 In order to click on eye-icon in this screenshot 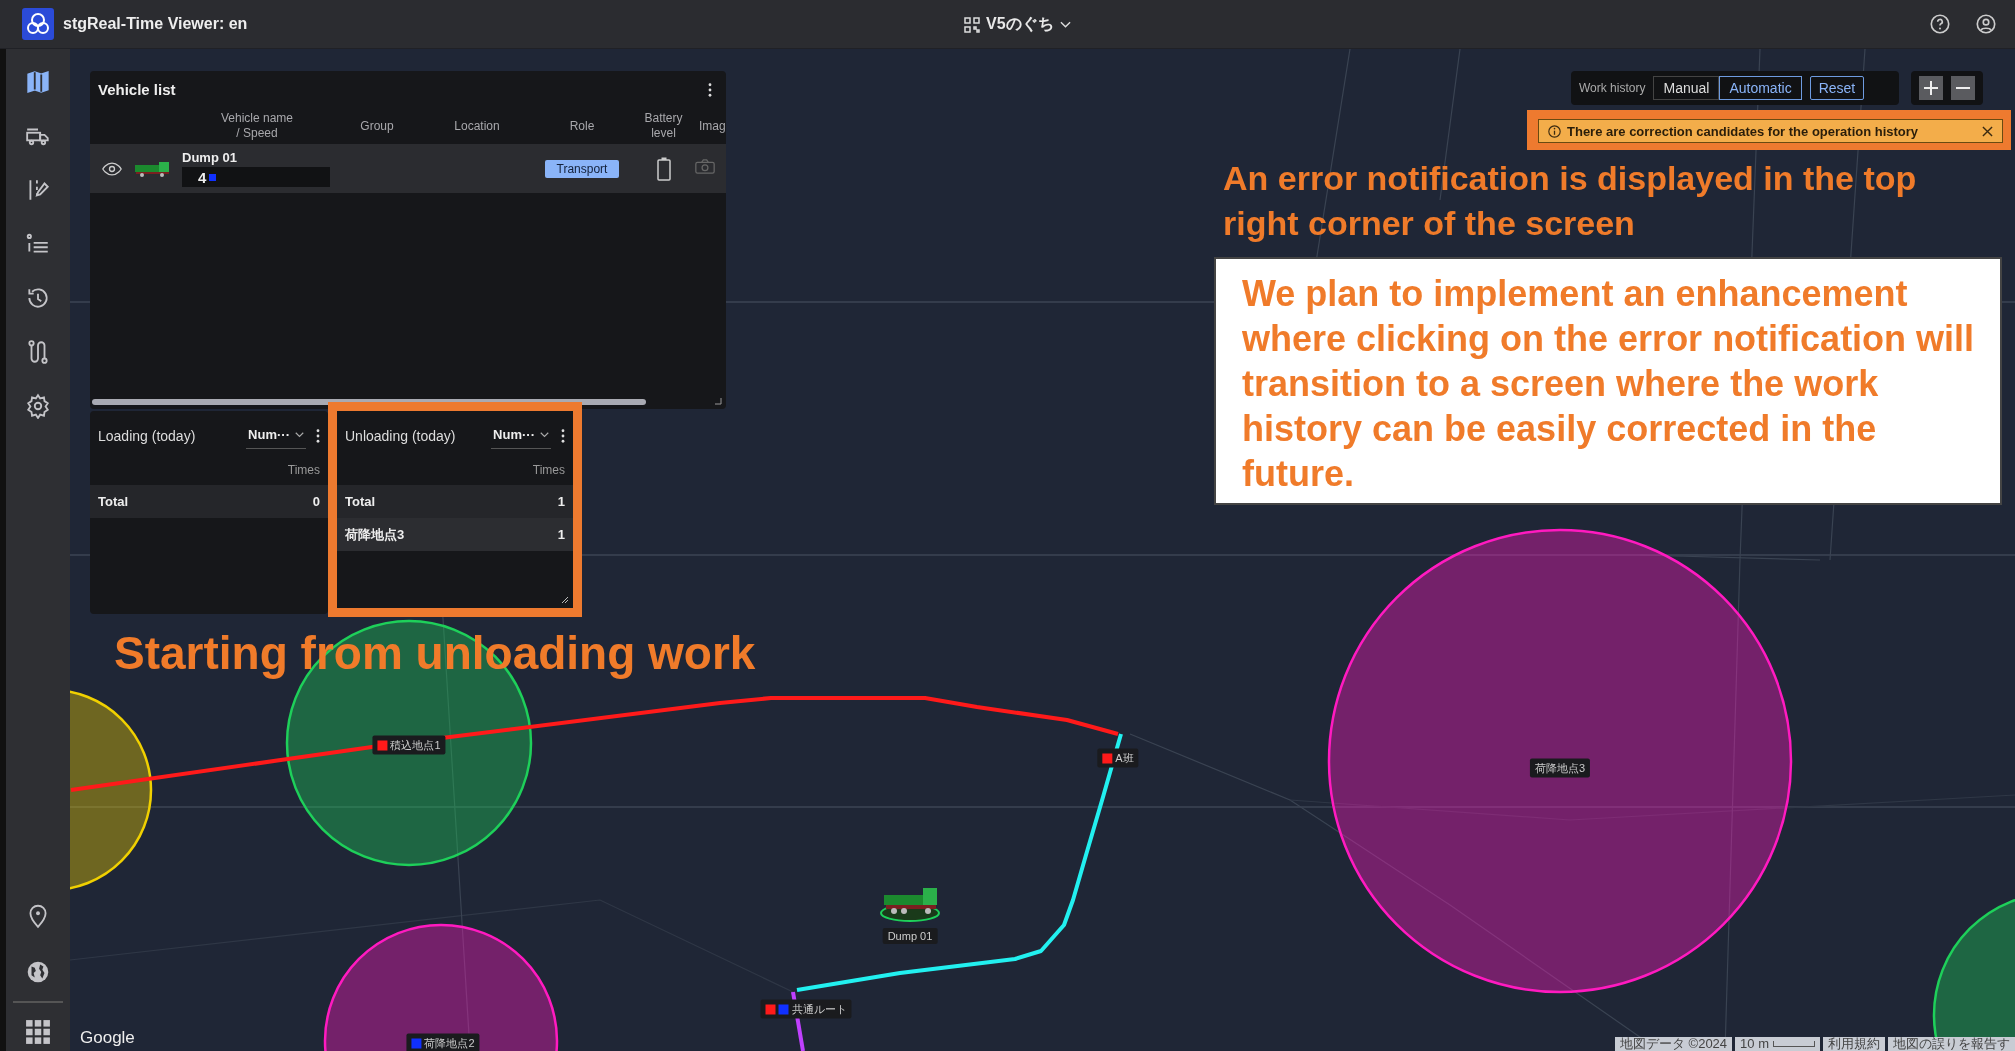, I will do `click(112, 168)`.